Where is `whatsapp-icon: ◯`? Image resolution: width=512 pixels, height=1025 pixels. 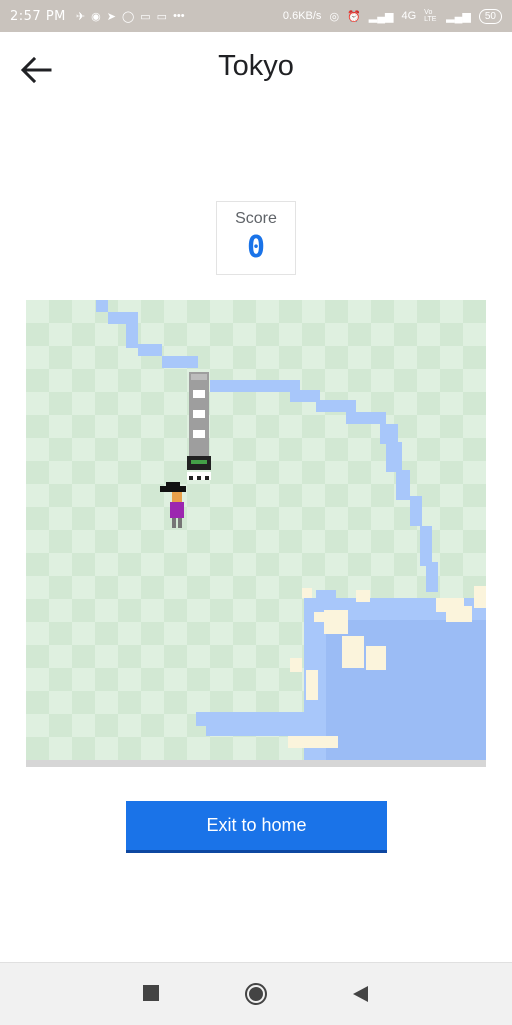 whatsapp-icon: ◯ is located at coordinates (128, 16).